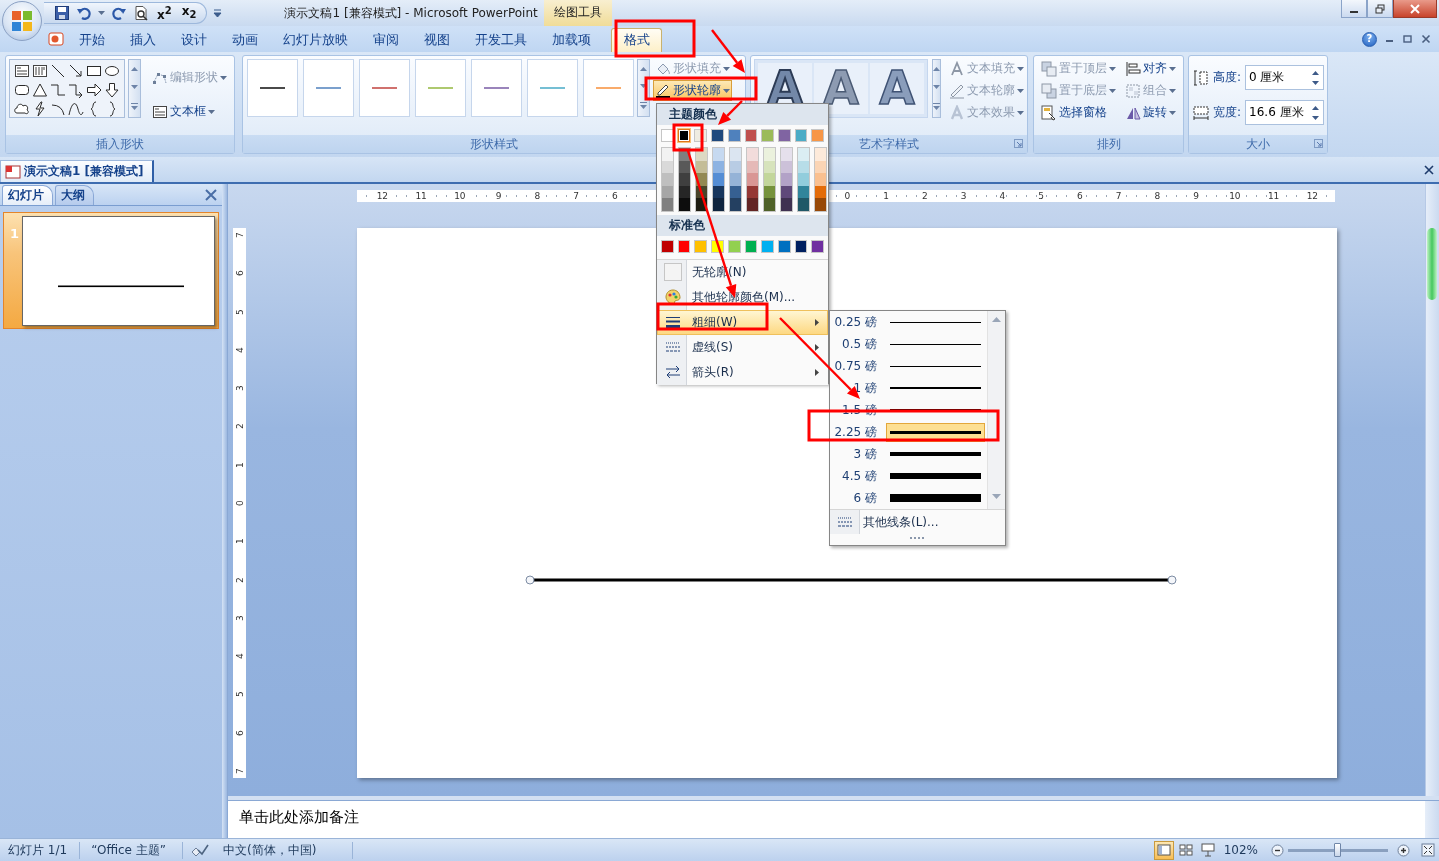  Describe the element at coordinates (120, 144) in the screenshot. I see `group-label: 插入形状` at that location.